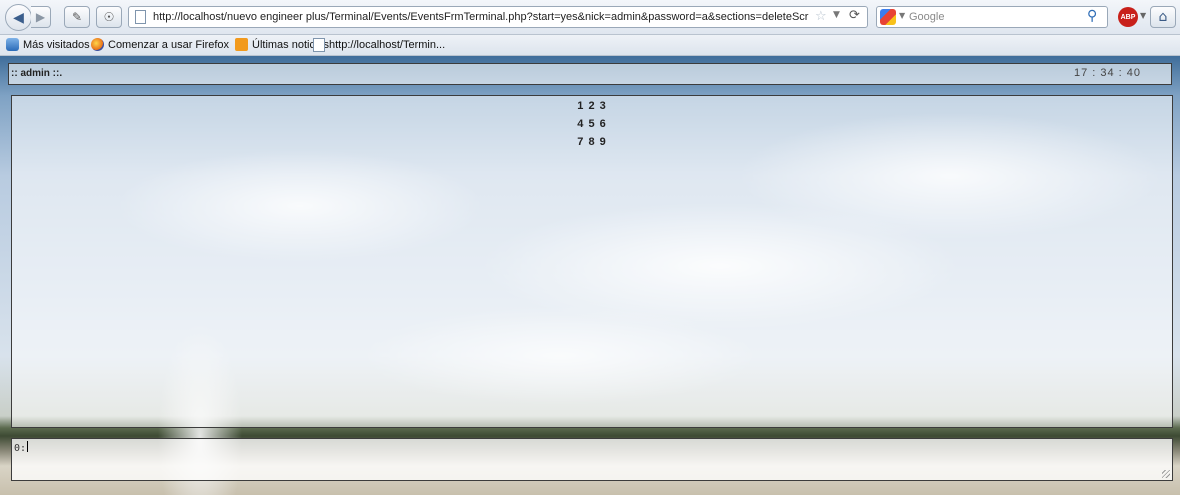 The width and height of the screenshot is (1180, 495). I want to click on terminal-input-area: 0:, so click(592, 459).